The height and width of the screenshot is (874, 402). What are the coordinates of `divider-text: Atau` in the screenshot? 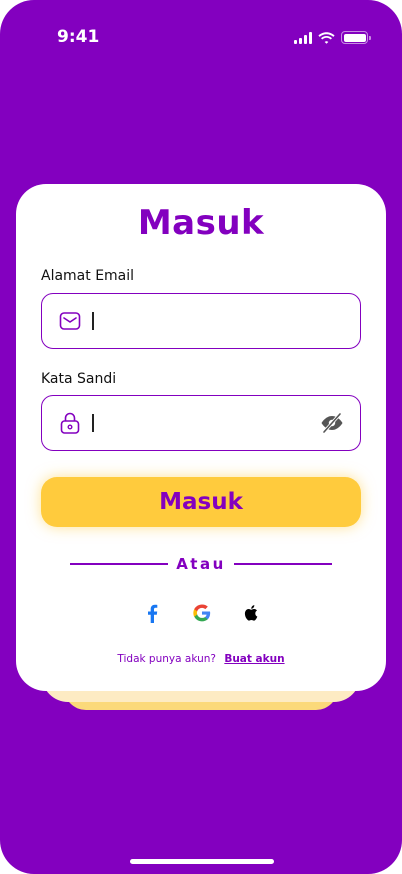 It's located at (201, 564).